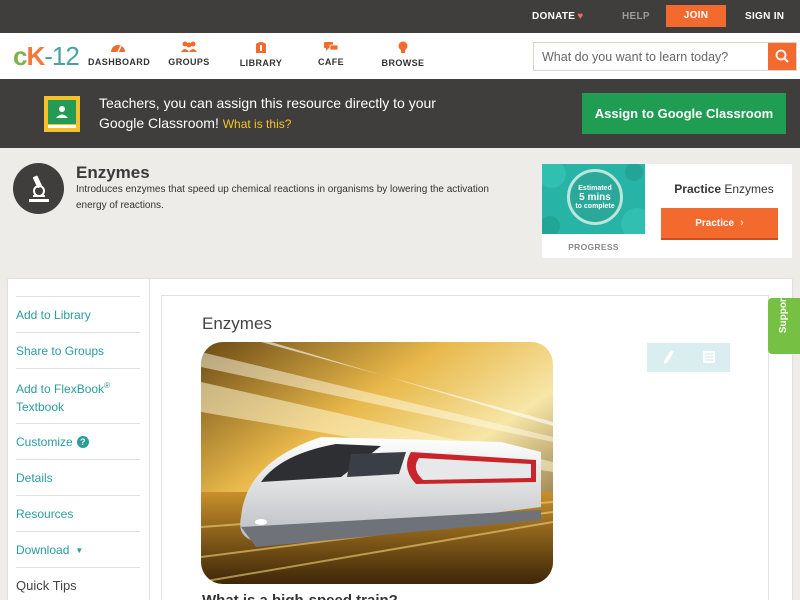  Describe the element at coordinates (189, 46) in the screenshot. I see `groups-icon` at that location.